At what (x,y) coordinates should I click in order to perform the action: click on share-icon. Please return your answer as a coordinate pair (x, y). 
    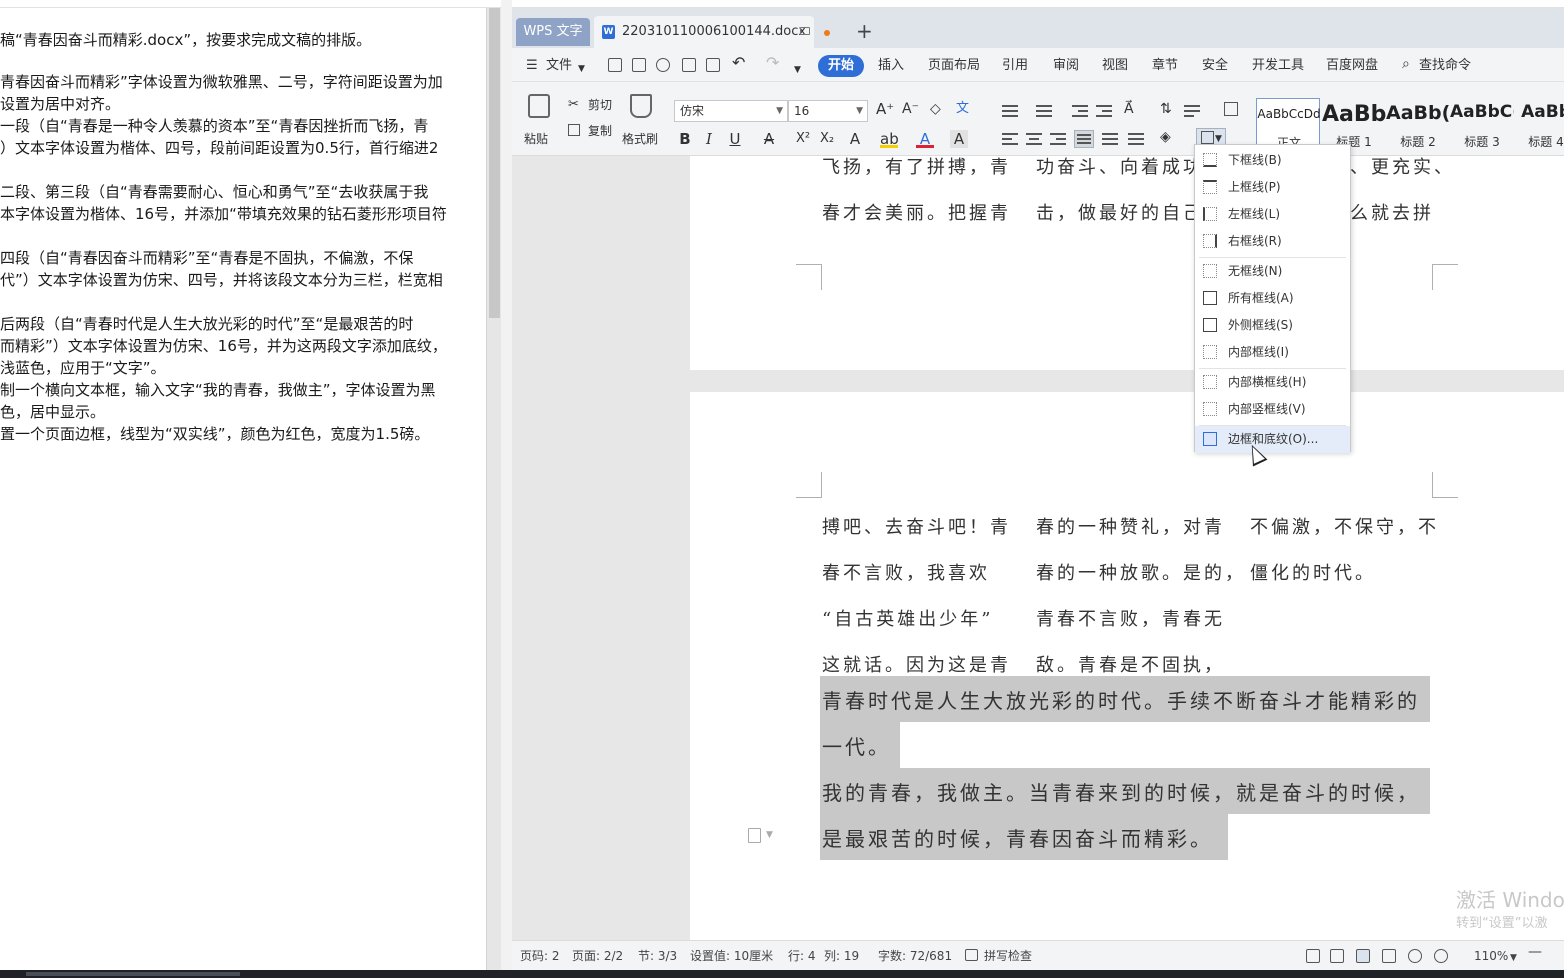
    Looking at the image, I should click on (663, 65).